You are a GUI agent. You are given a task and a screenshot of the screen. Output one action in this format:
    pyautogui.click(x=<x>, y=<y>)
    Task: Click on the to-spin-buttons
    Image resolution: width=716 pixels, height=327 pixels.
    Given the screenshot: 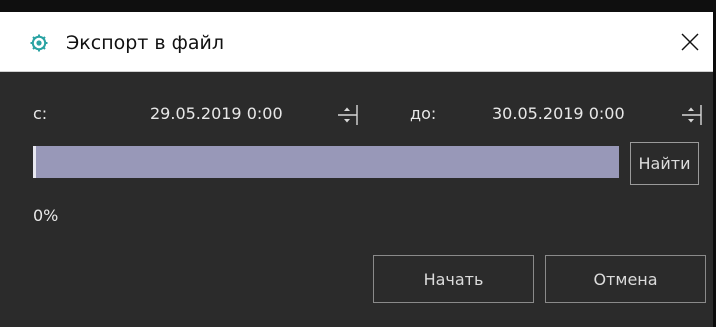 What is the action you would take?
    pyautogui.click(x=691, y=115)
    